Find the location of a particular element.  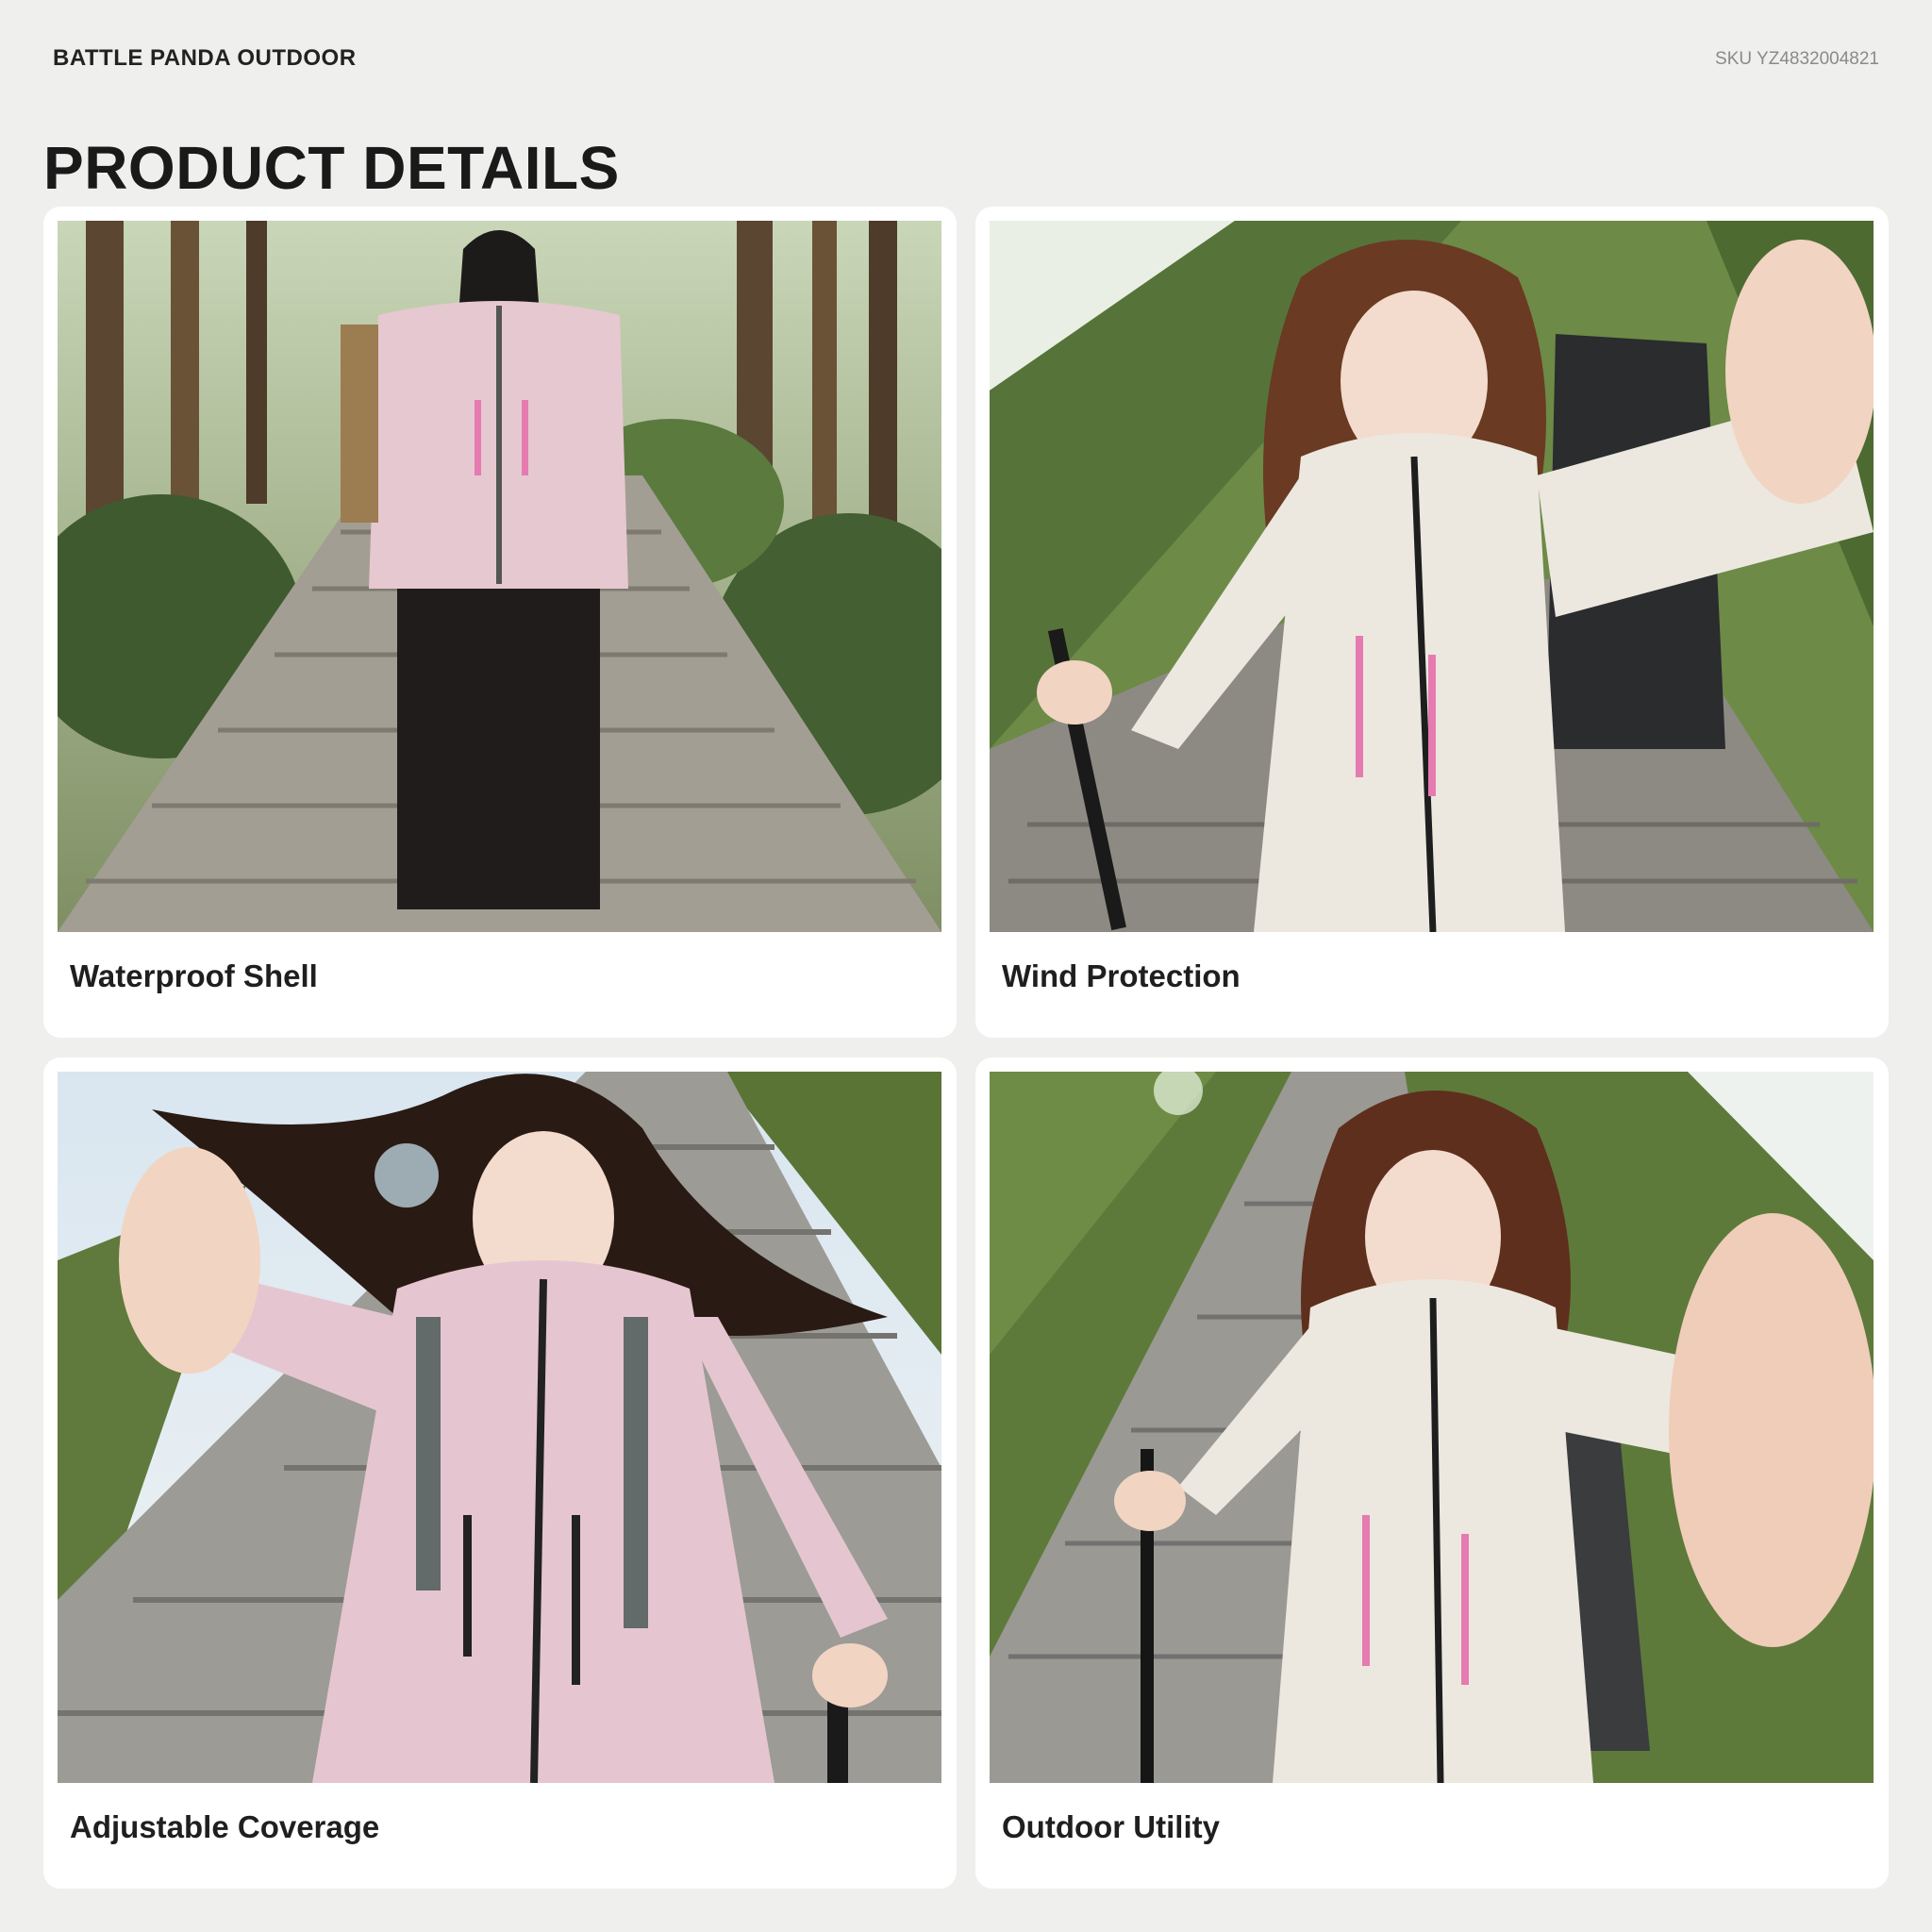

brand-name: BATTLE PANDA OUTDOOR is located at coordinates (205, 58).